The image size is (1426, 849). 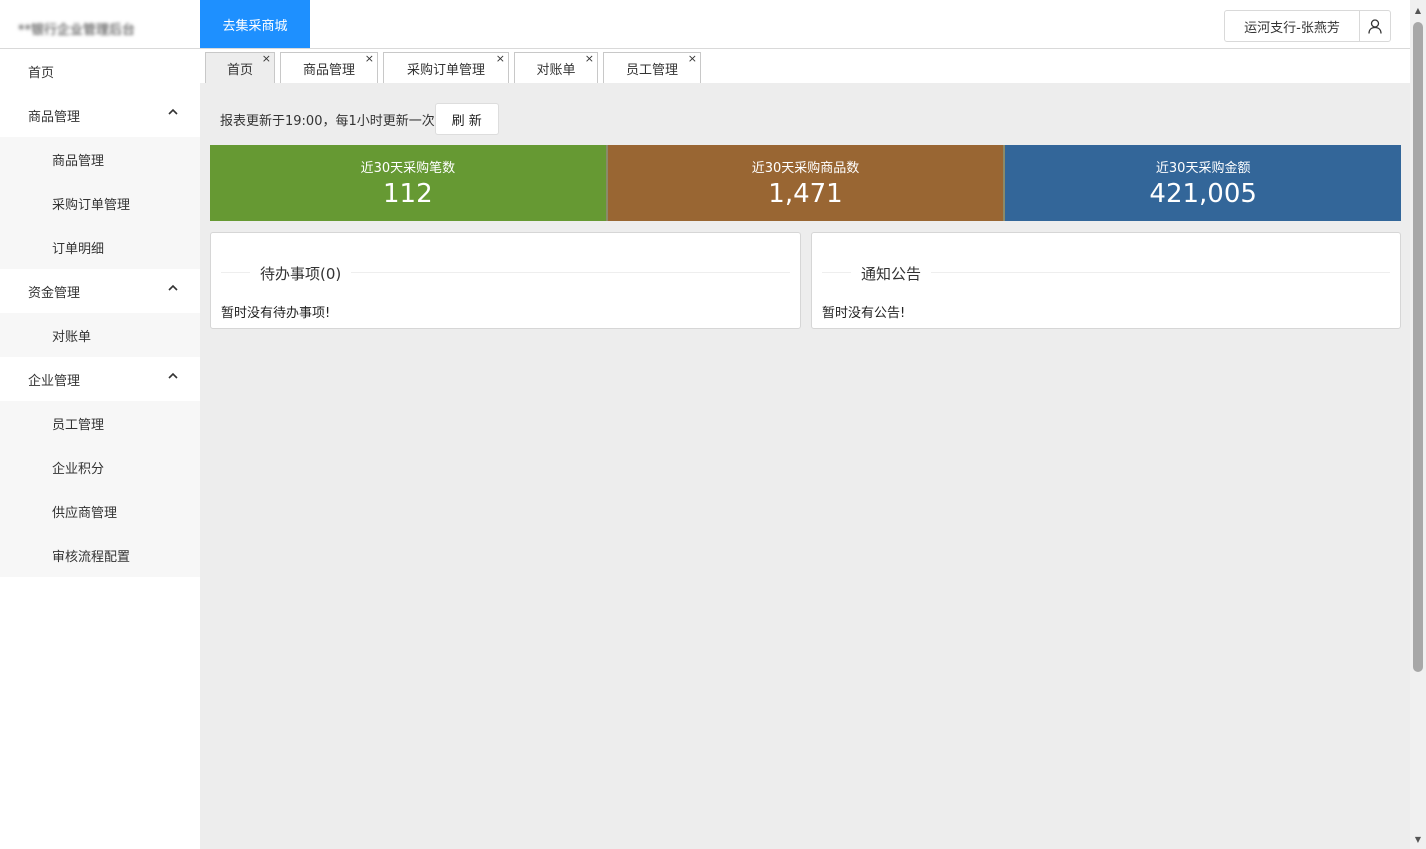 I want to click on page-scrollbar: ▲ ▼, so click(x=1418, y=424).